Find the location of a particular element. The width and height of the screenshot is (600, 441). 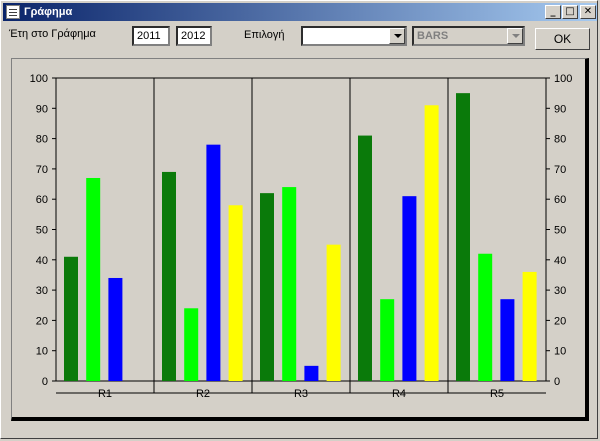

y-tick-label-right: 20 is located at coordinates (560, 321).